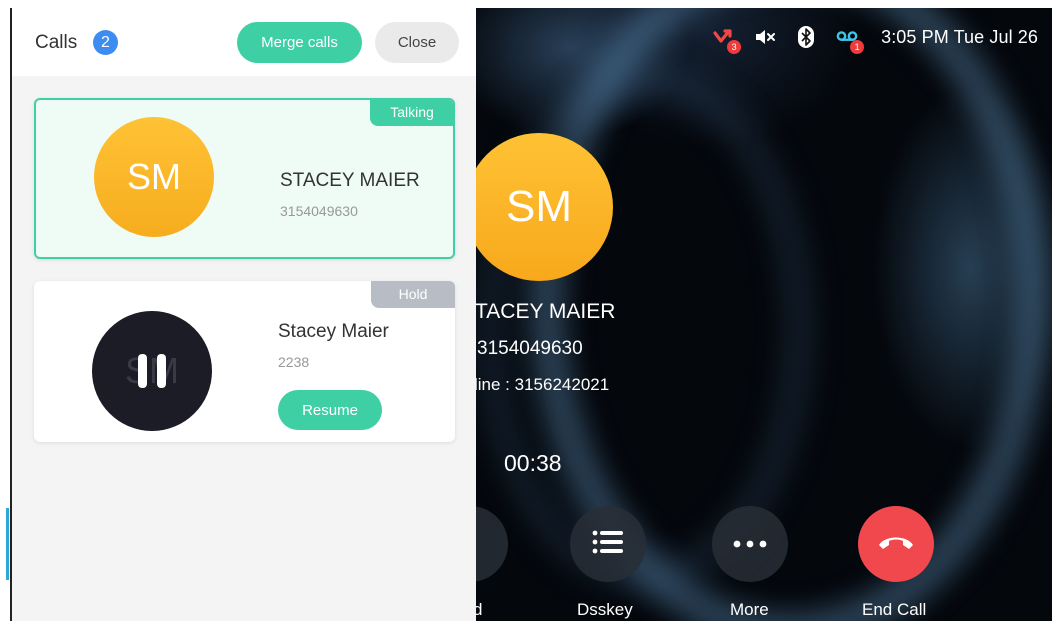 The height and width of the screenshot is (621, 1052). I want to click on status-bar: 3 1 3:05 PM Tue Jul 26, so click(875, 37).